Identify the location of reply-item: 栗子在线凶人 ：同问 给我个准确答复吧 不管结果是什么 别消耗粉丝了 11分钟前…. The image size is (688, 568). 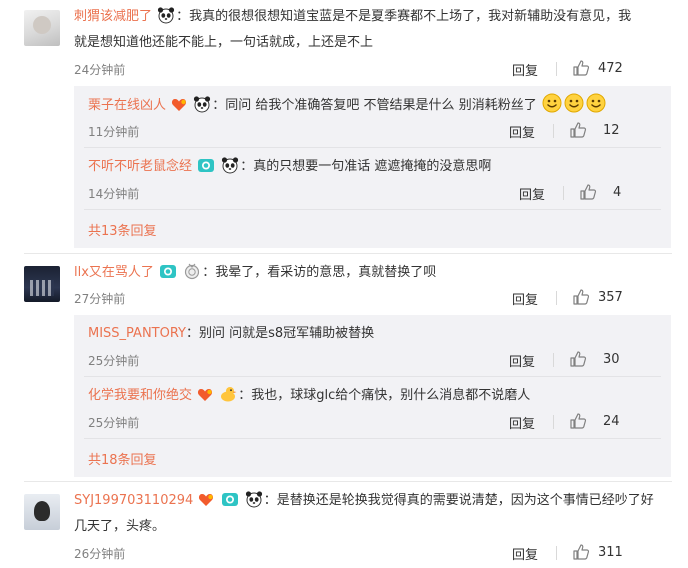
(372, 117).